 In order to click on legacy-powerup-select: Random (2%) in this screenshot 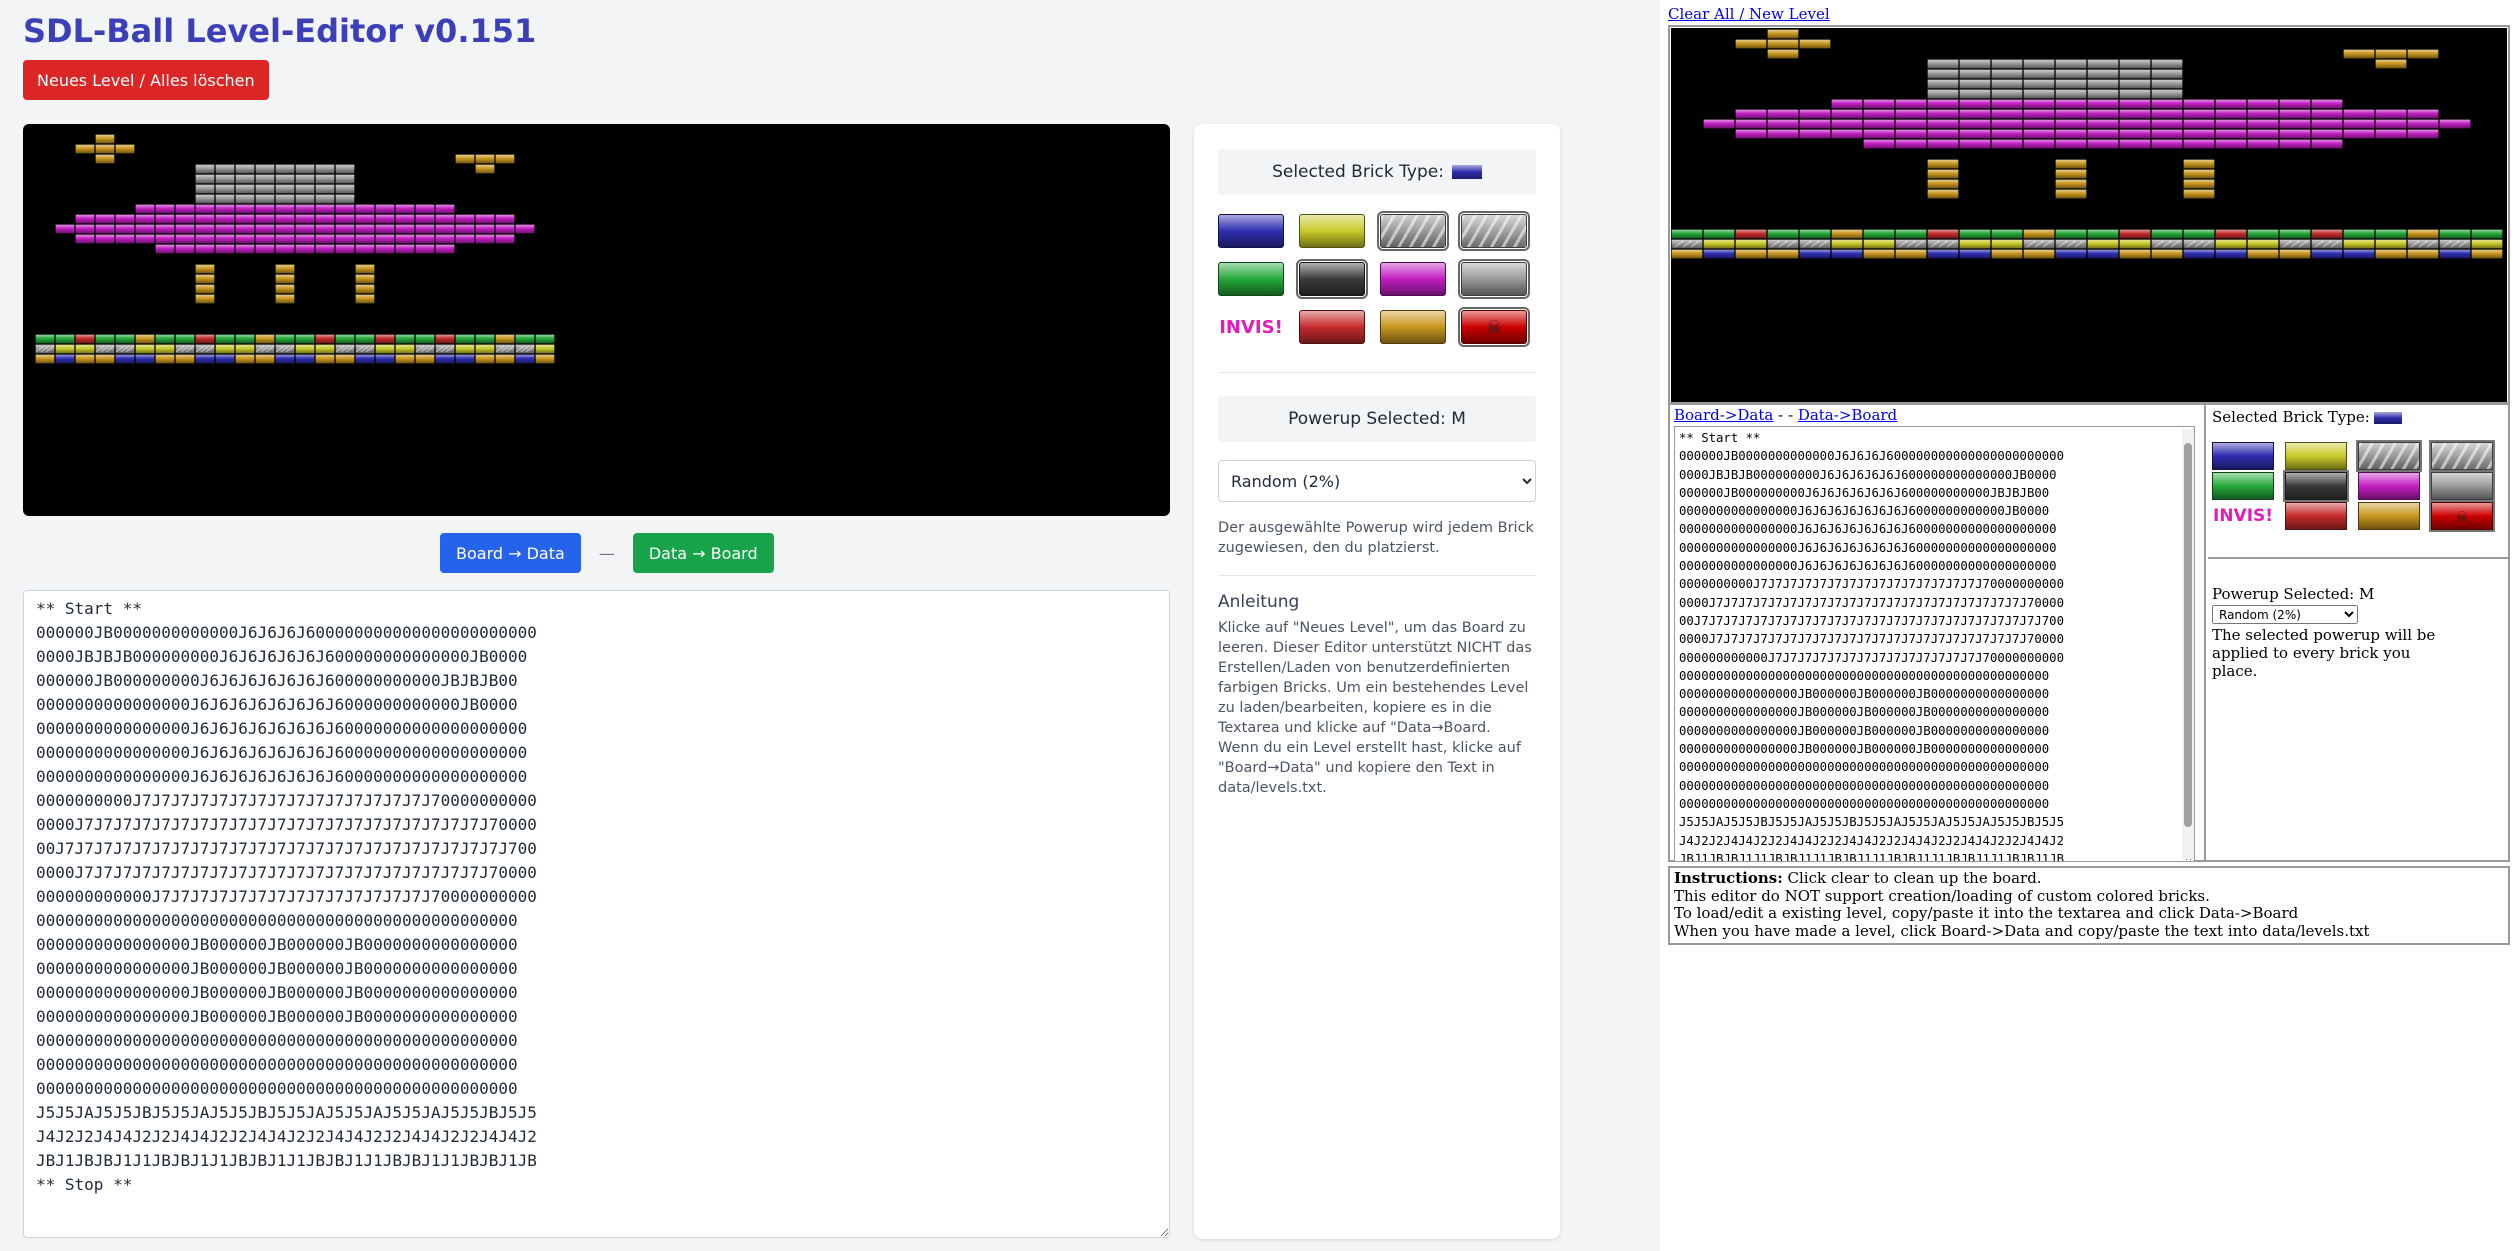, I will do `click(2285, 614)`.